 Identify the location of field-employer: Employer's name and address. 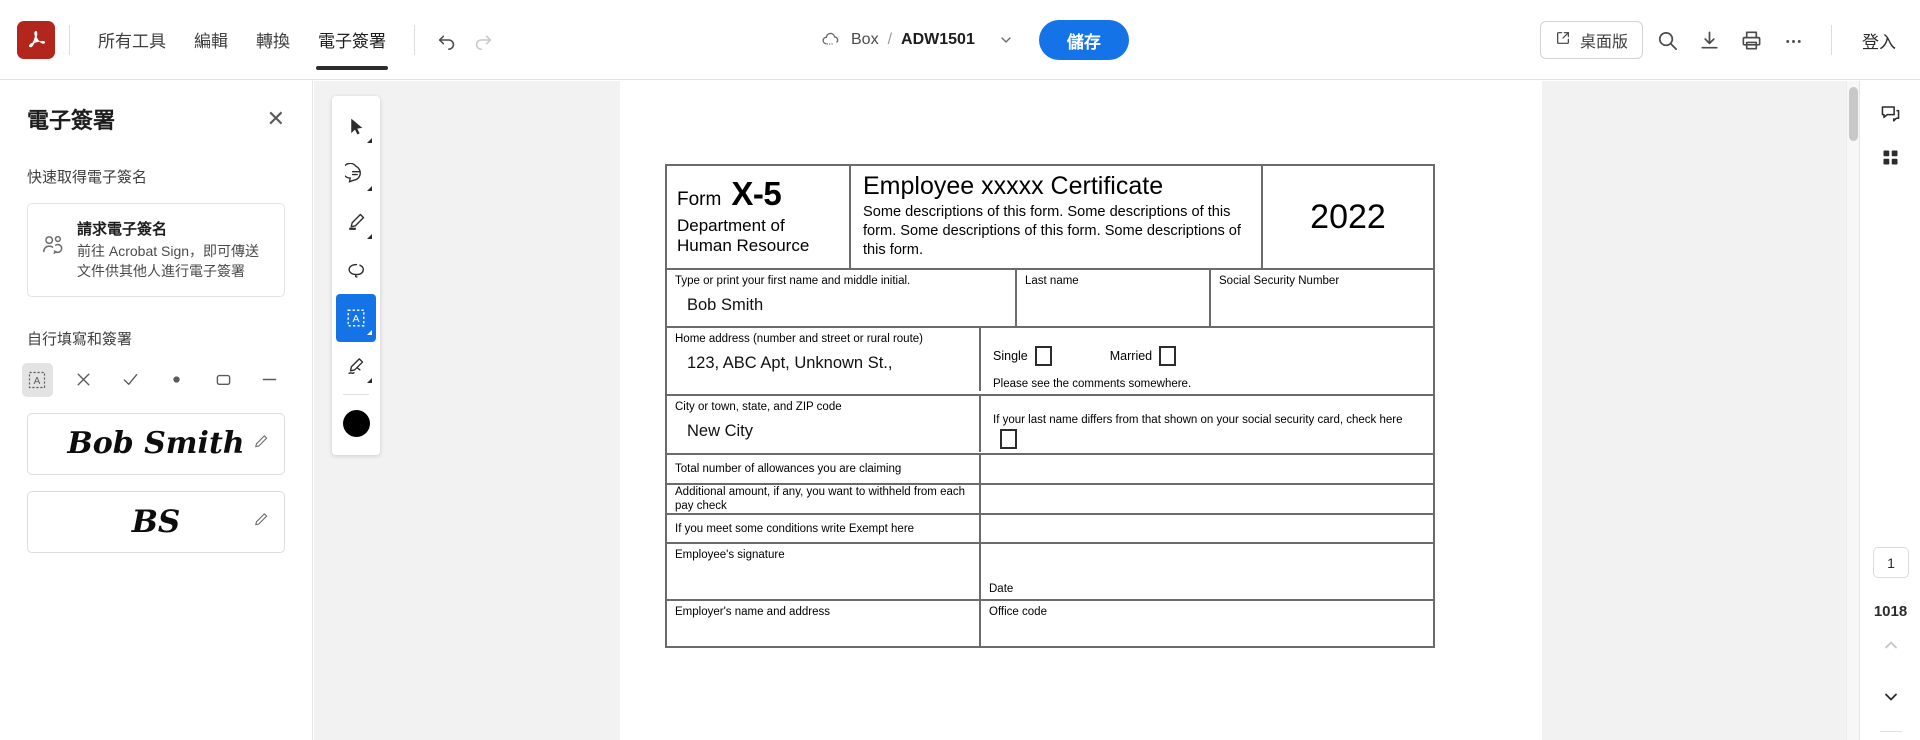
(824, 624).